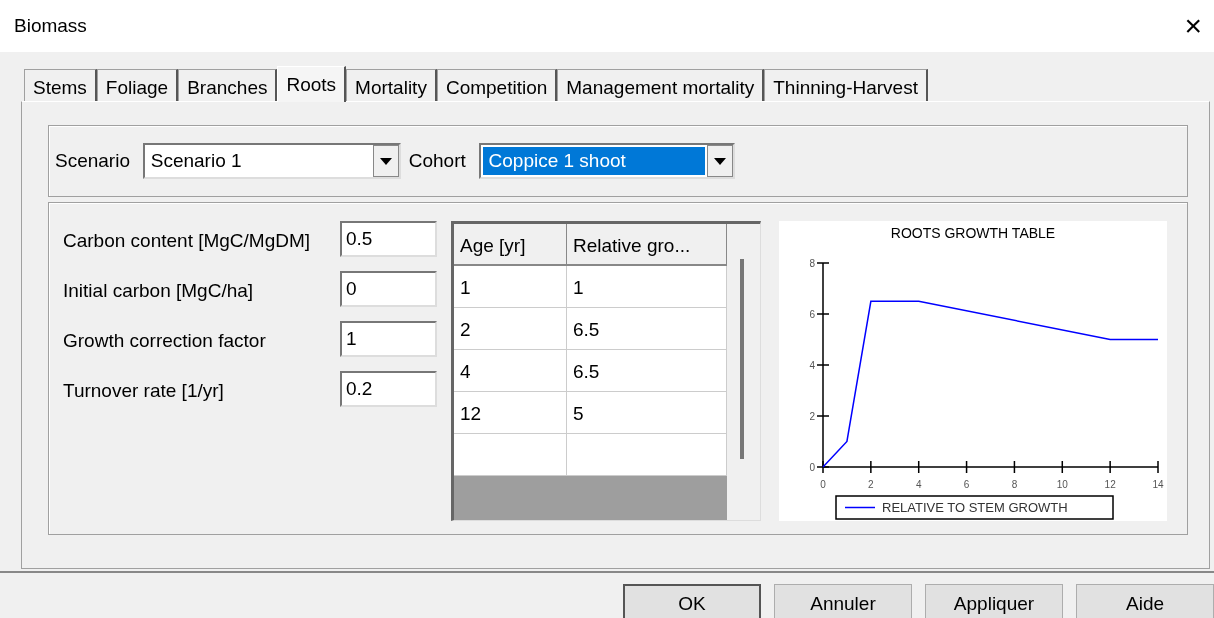 The width and height of the screenshot is (1214, 618). Describe the element at coordinates (271, 161) in the screenshot. I see `dropdown: Scenario 1` at that location.